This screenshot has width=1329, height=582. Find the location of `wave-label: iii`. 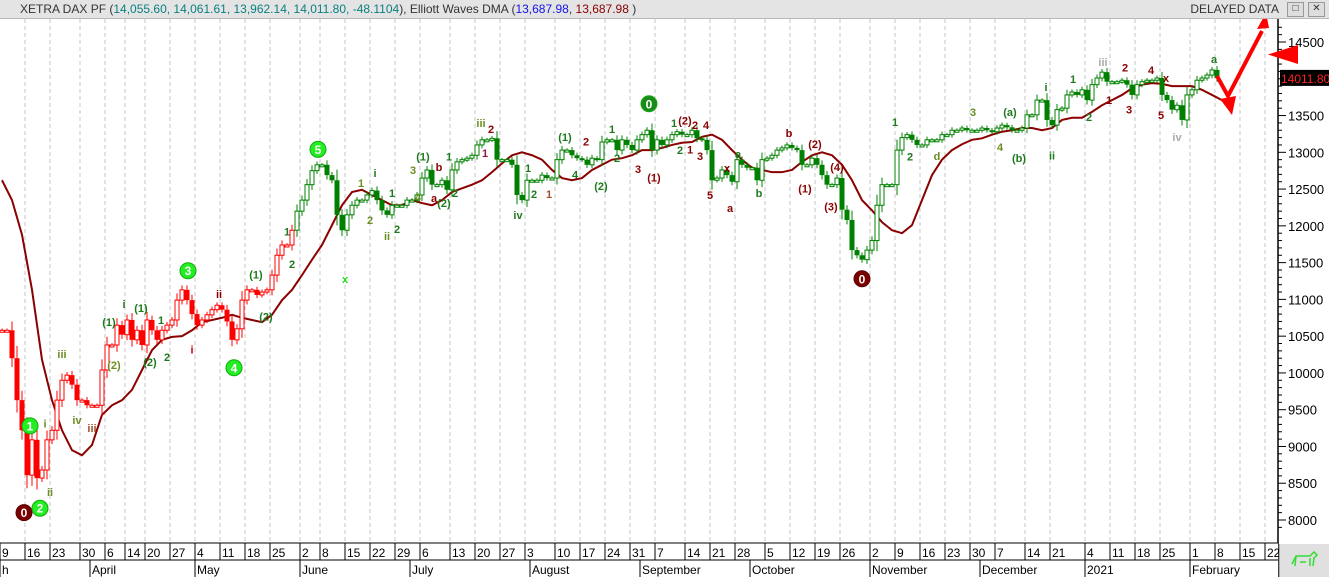

wave-label: iii is located at coordinates (91, 429).